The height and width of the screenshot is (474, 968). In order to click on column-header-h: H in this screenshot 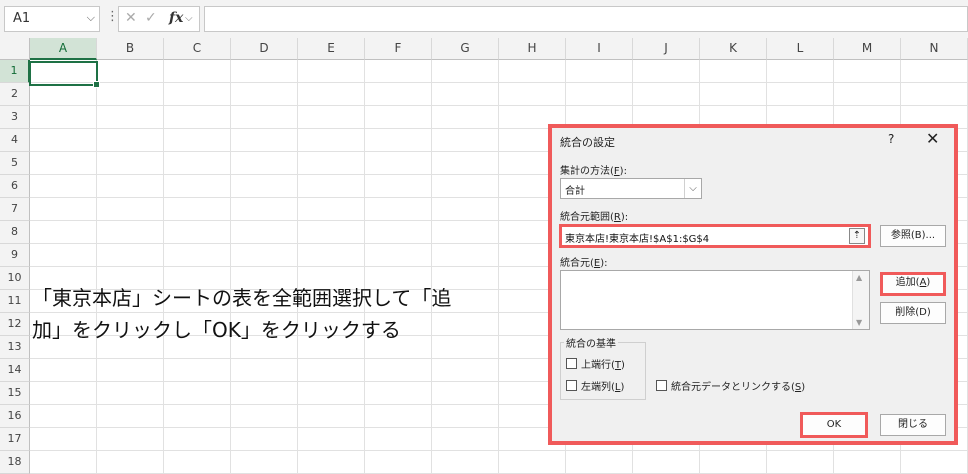, I will do `click(532, 49)`.